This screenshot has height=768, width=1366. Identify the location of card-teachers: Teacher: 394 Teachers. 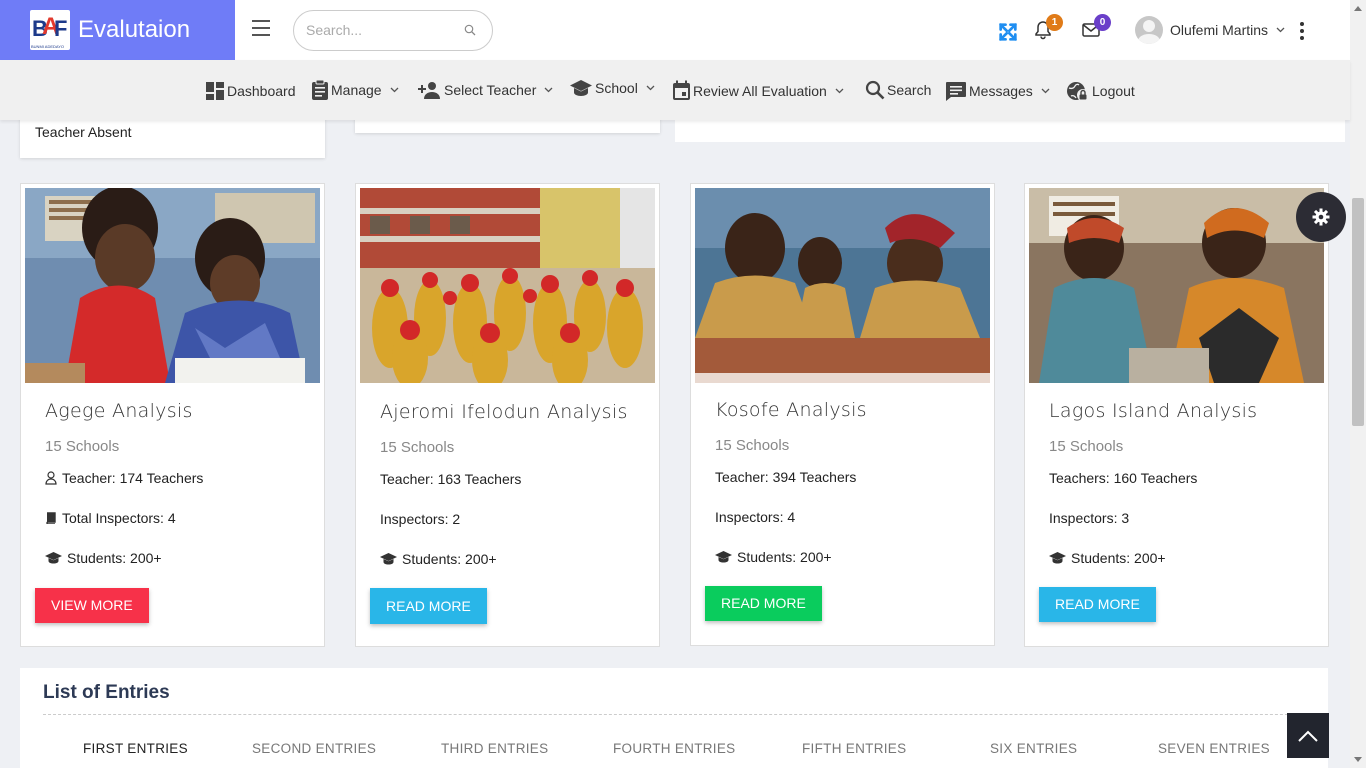
(785, 477).